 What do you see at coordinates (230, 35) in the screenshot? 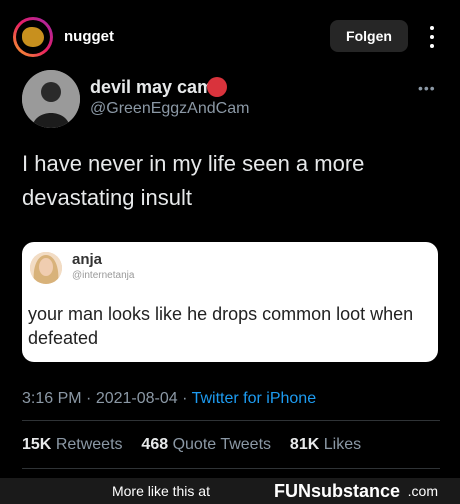
I see `instagram-post-header: nugget Folgen` at bounding box center [230, 35].